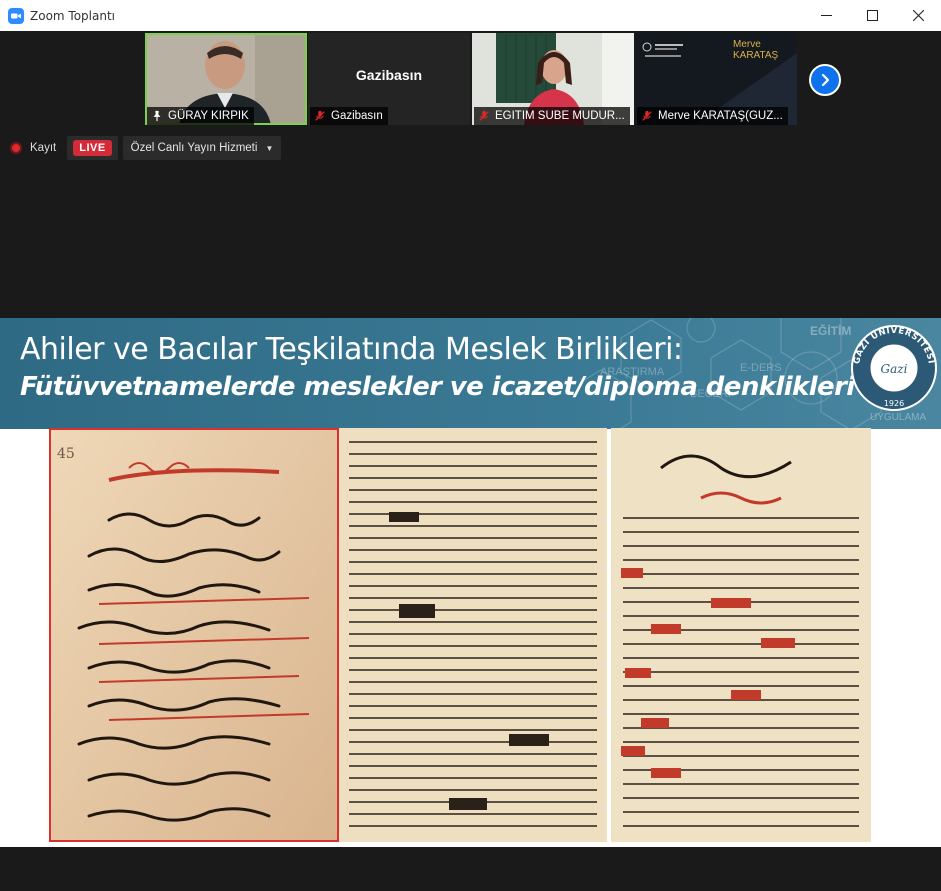 This screenshot has height=891, width=941. I want to click on minimize-icon, so click(826, 15).